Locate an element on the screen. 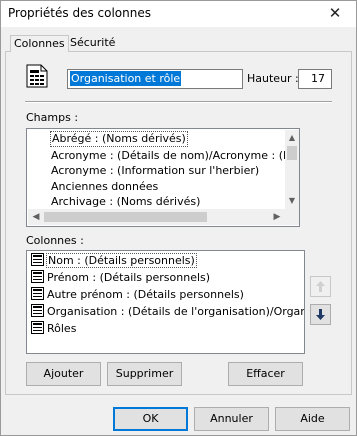 The height and width of the screenshot is (436, 357). ok-button: OK is located at coordinates (150, 419).